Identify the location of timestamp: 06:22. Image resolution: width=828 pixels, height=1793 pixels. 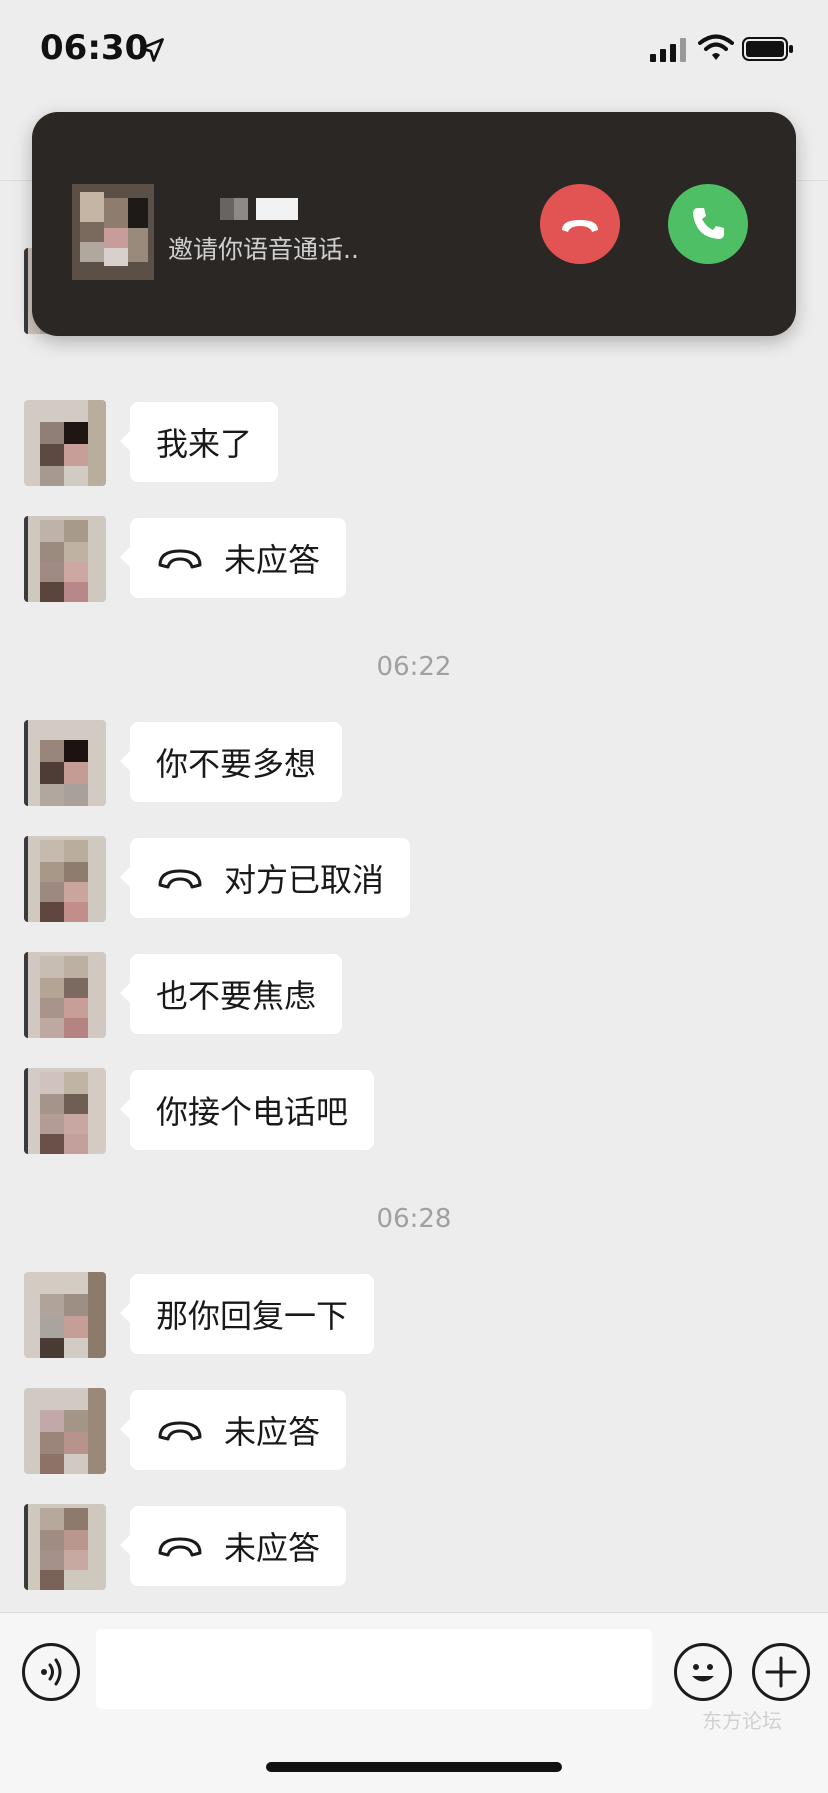
(414, 667).